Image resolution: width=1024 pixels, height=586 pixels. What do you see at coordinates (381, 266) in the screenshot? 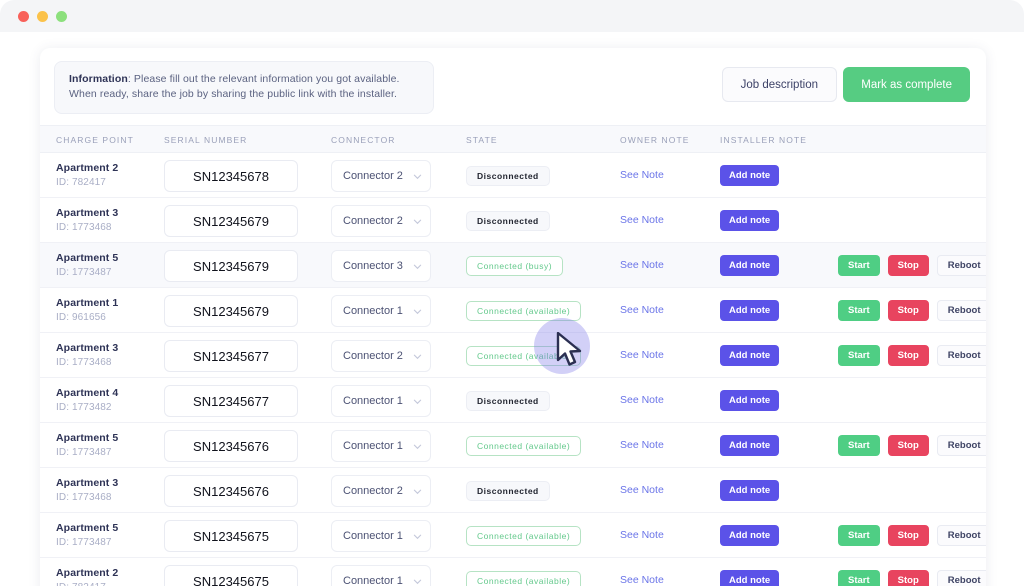
I see `connector-select: Connector 3` at bounding box center [381, 266].